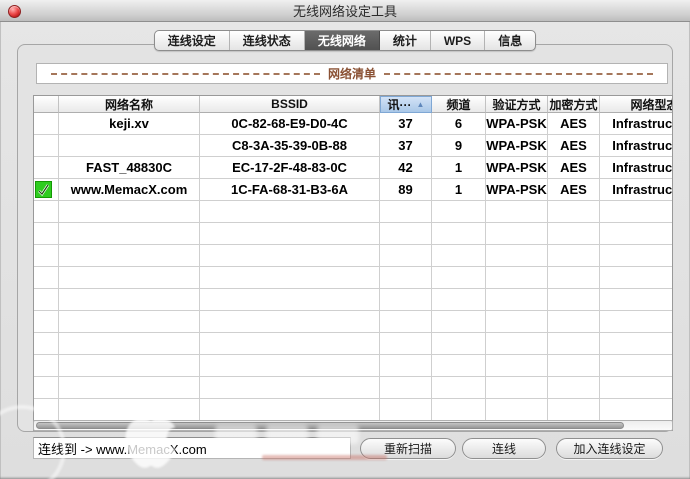 Image resolution: width=690 pixels, height=479 pixels. What do you see at coordinates (406, 190) in the screenshot?
I see `cell-signal: 89` at bounding box center [406, 190].